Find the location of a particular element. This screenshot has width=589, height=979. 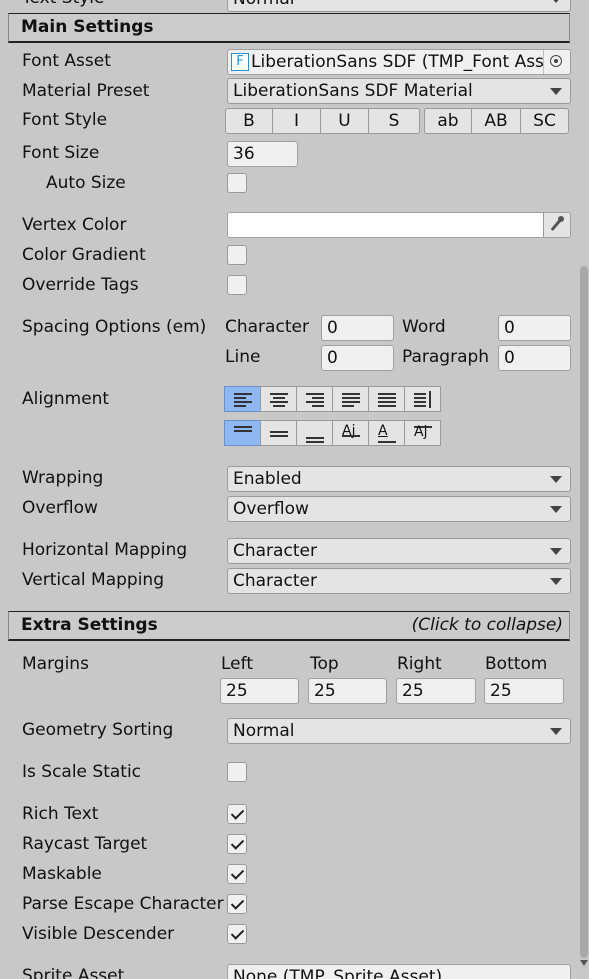

parse-escape-label: Parse Escape Characters is located at coordinates (123, 904).